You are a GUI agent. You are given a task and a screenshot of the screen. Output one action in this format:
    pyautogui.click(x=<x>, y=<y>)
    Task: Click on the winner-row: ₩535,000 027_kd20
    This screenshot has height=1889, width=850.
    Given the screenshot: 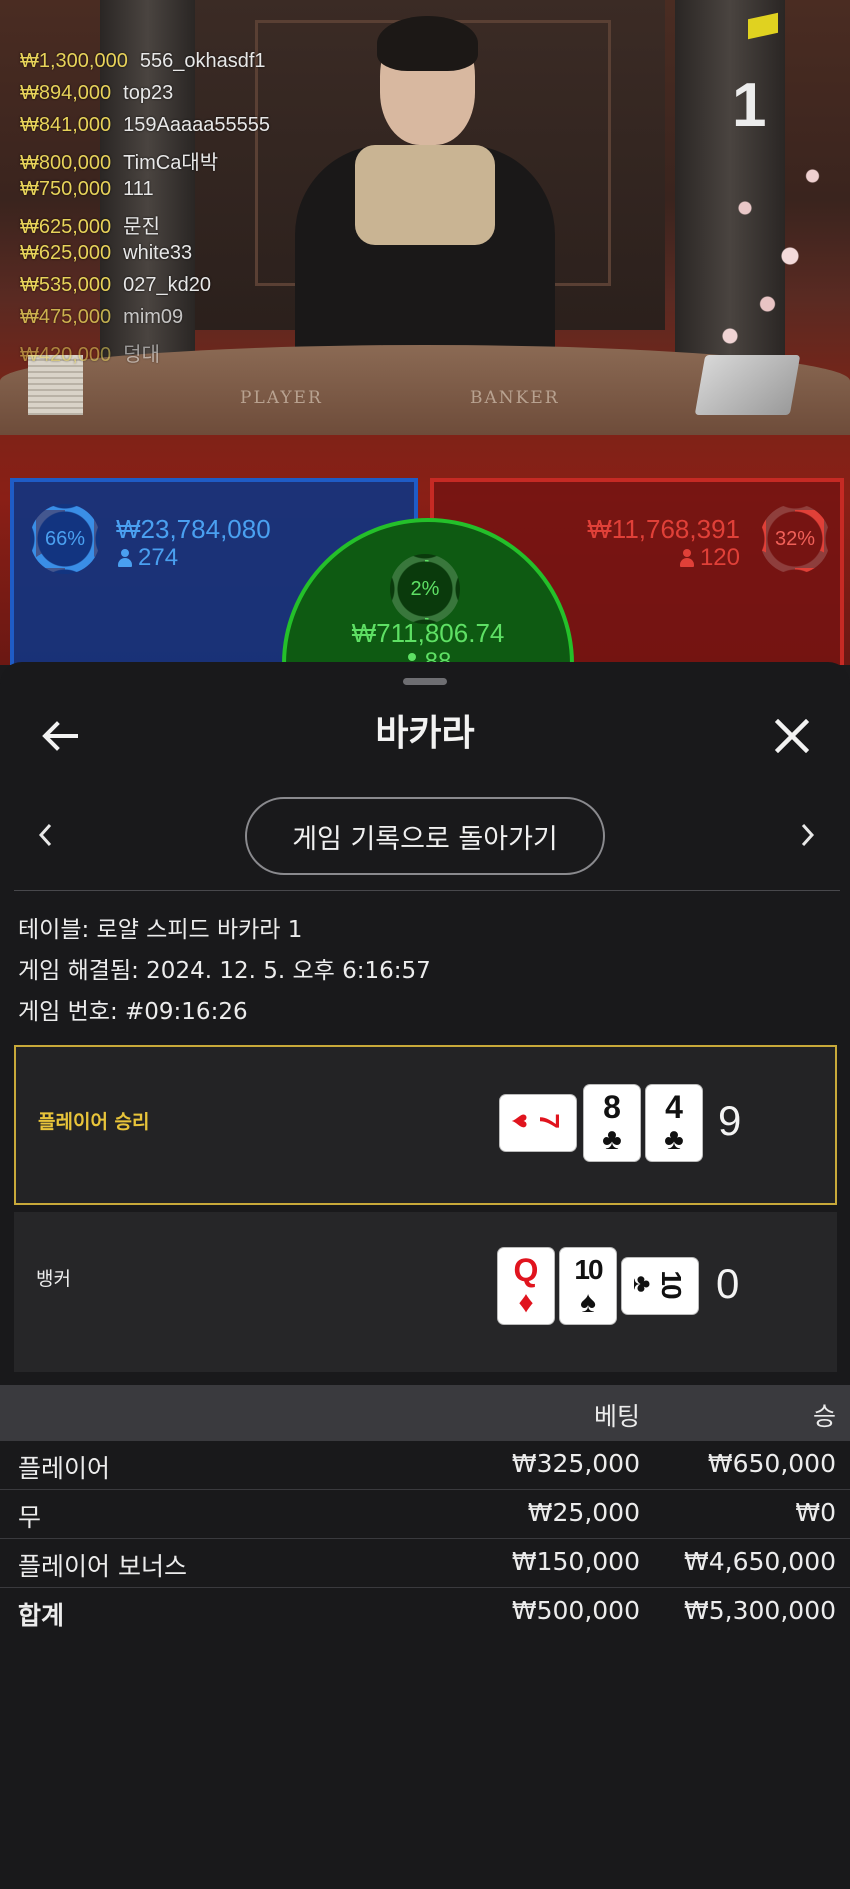 What is the action you would take?
    pyautogui.click(x=145, y=290)
    